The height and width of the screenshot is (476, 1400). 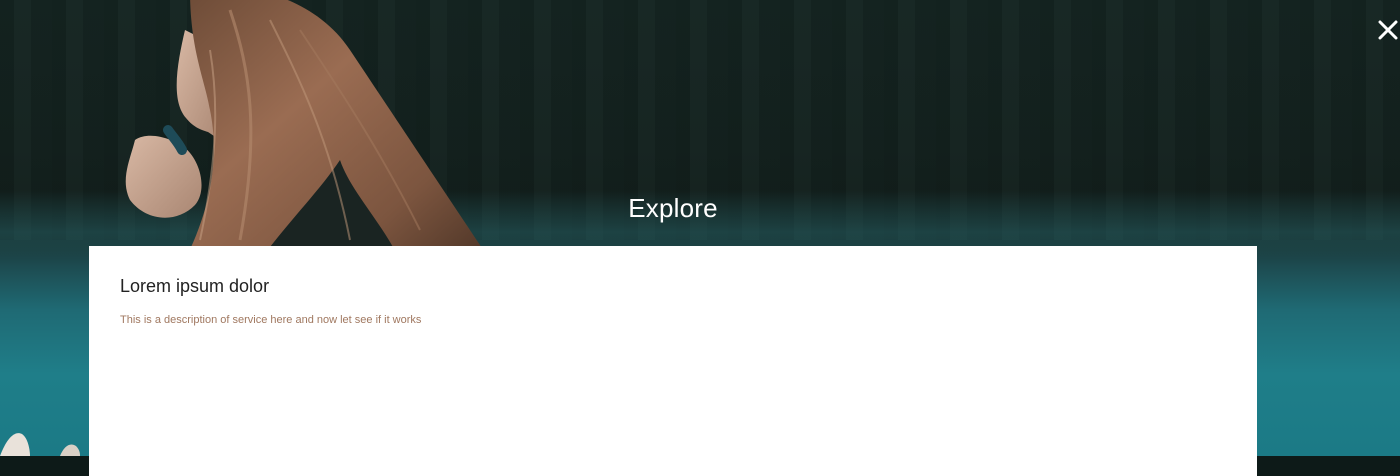 What do you see at coordinates (195, 286) in the screenshot?
I see `card-title: Lorem ipsum dolor` at bounding box center [195, 286].